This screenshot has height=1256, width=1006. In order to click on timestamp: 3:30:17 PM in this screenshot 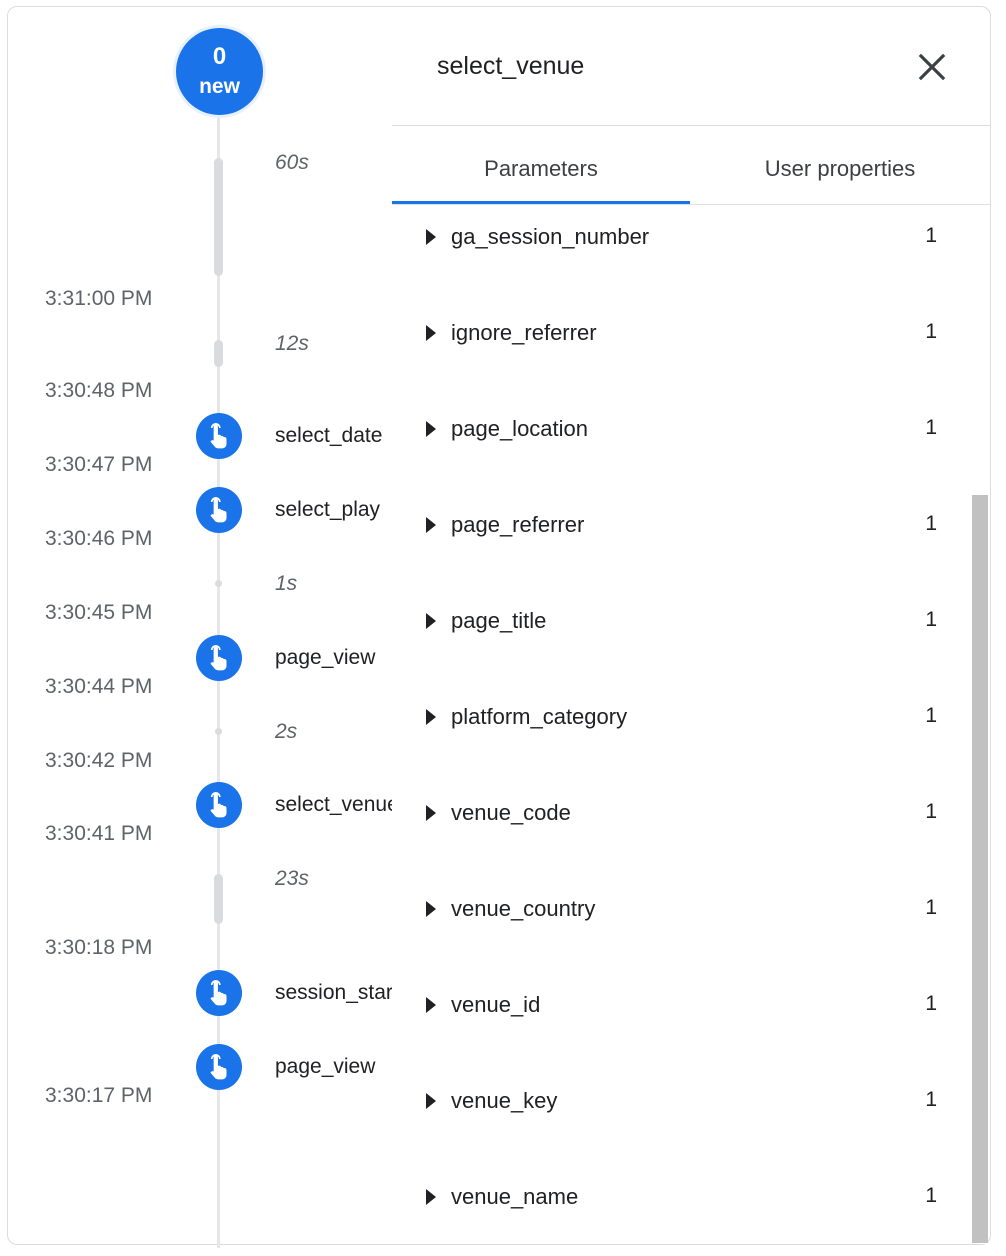, I will do `click(99, 1095)`.